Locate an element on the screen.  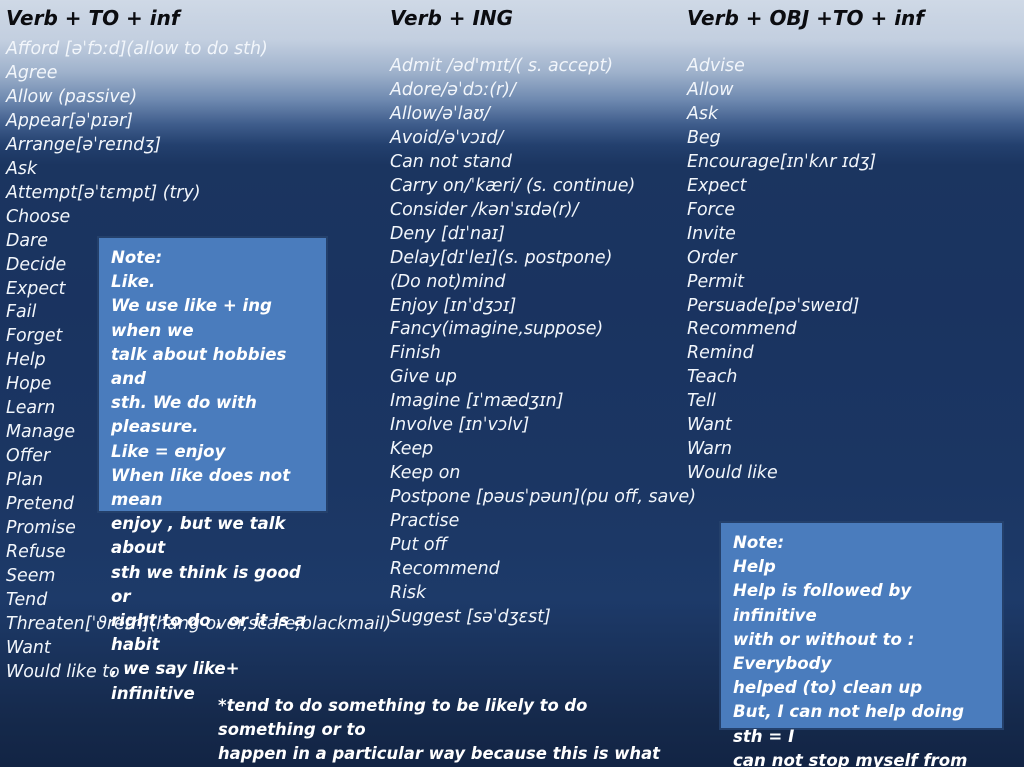
note-line: sth we think is good or is located at coordinates (206, 584).